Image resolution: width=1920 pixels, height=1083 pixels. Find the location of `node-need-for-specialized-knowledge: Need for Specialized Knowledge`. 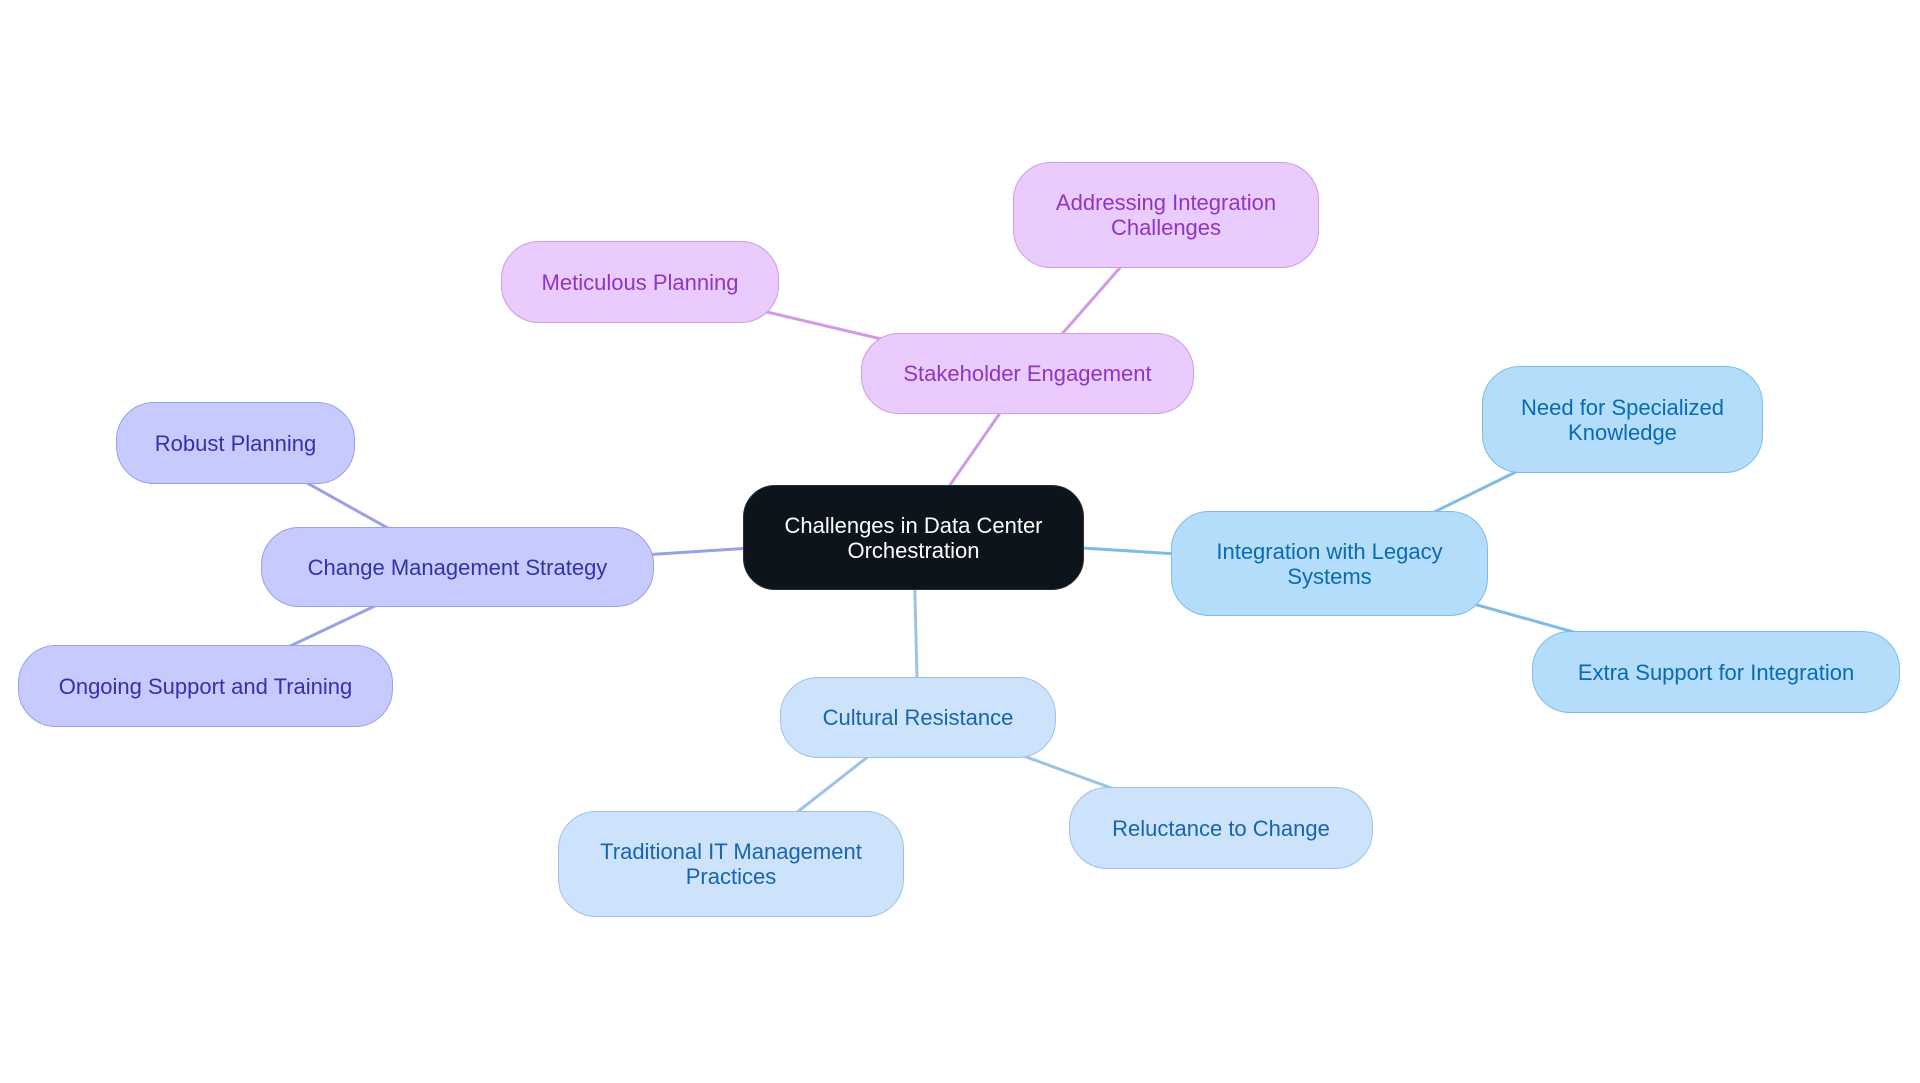

node-need-for-specialized-knowledge: Need for Specialized Knowledge is located at coordinates (1622, 419).